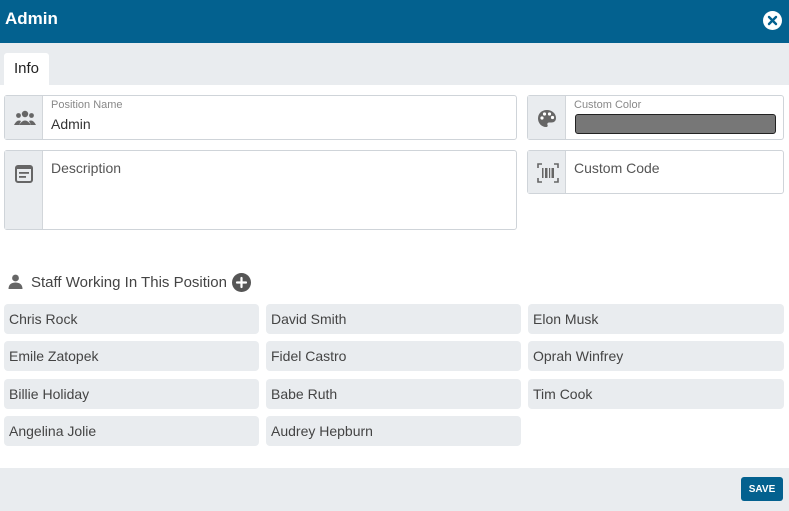 This screenshot has width=789, height=511. I want to click on person-icon, so click(15, 281).